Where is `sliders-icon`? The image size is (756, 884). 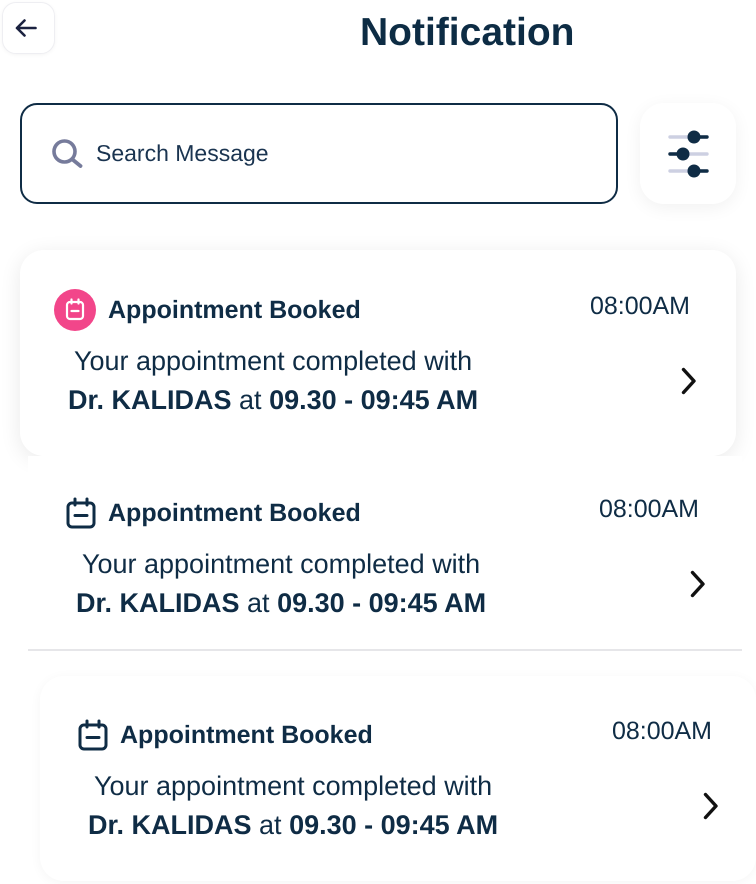
sliders-icon is located at coordinates (688, 154).